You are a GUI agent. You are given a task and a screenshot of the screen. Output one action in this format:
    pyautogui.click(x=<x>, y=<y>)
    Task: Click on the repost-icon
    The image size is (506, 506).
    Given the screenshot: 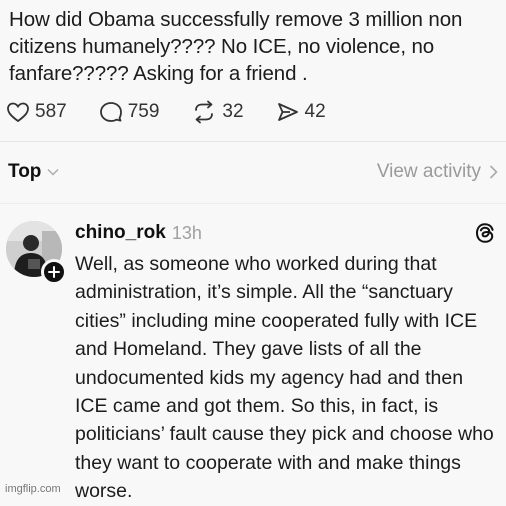 What is the action you would take?
    pyautogui.click(x=204, y=112)
    